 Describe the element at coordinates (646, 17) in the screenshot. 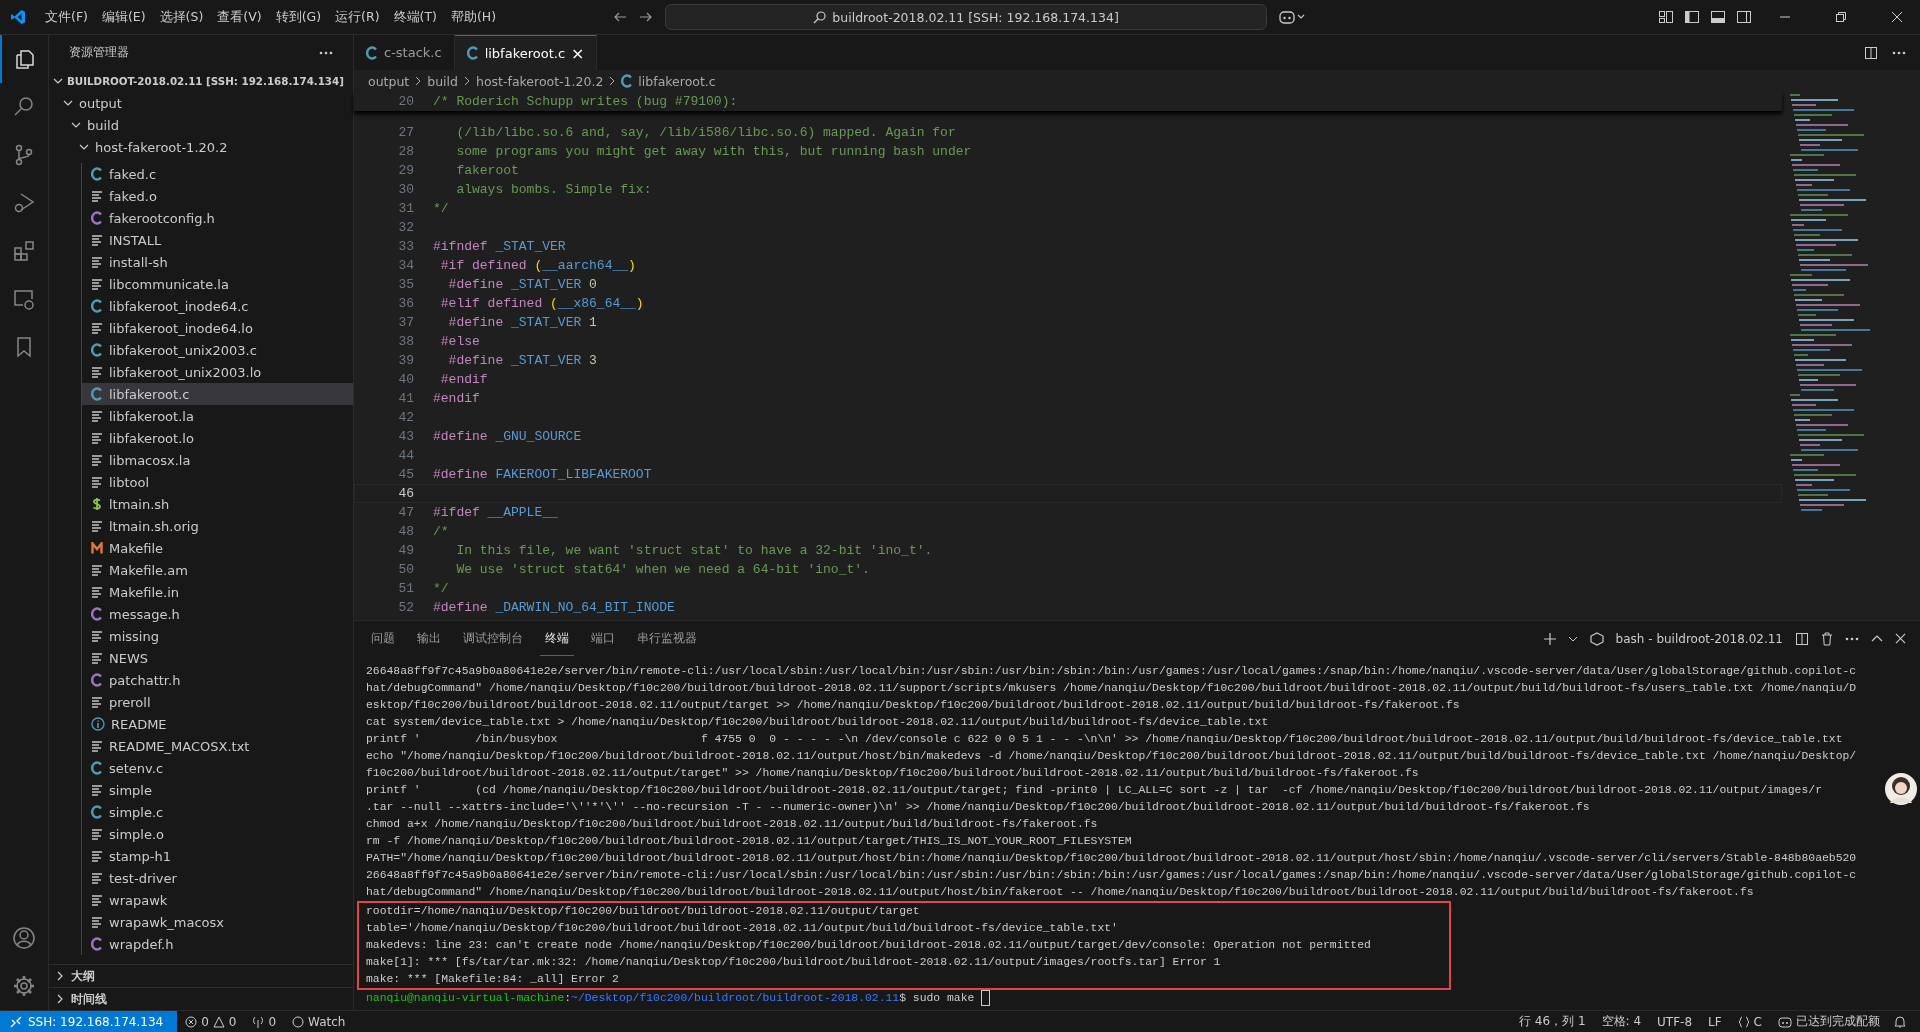

I see `forward-arrow-icon` at that location.